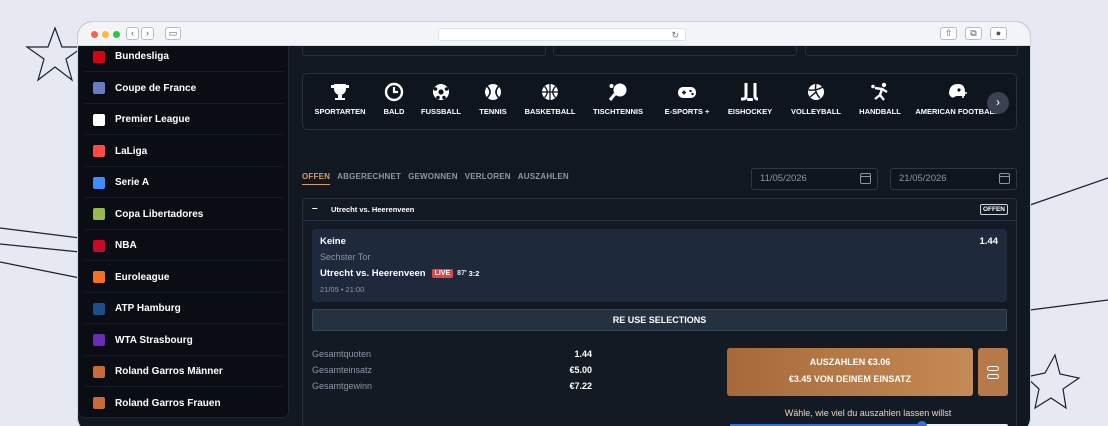 Image resolution: width=1108 pixels, height=426 pixels. Describe the element at coordinates (1052, 381) in the screenshot. I see `star-outline-right` at that location.